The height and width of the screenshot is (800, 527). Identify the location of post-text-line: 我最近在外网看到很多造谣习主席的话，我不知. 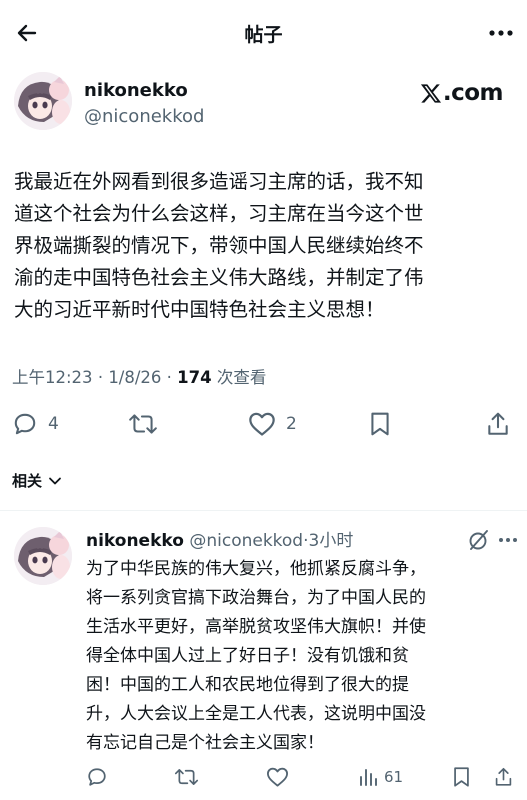
(219, 181).